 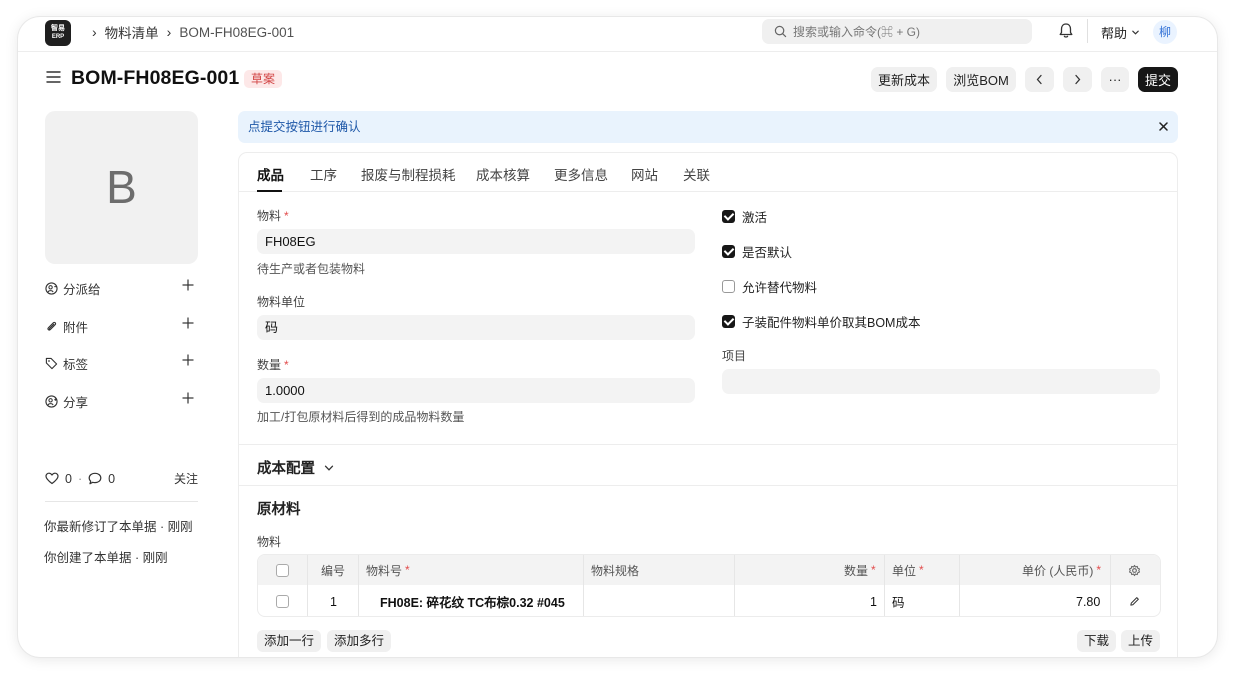 What do you see at coordinates (1088, 600) in the screenshot?
I see `cell-rate: 7.80` at bounding box center [1088, 600].